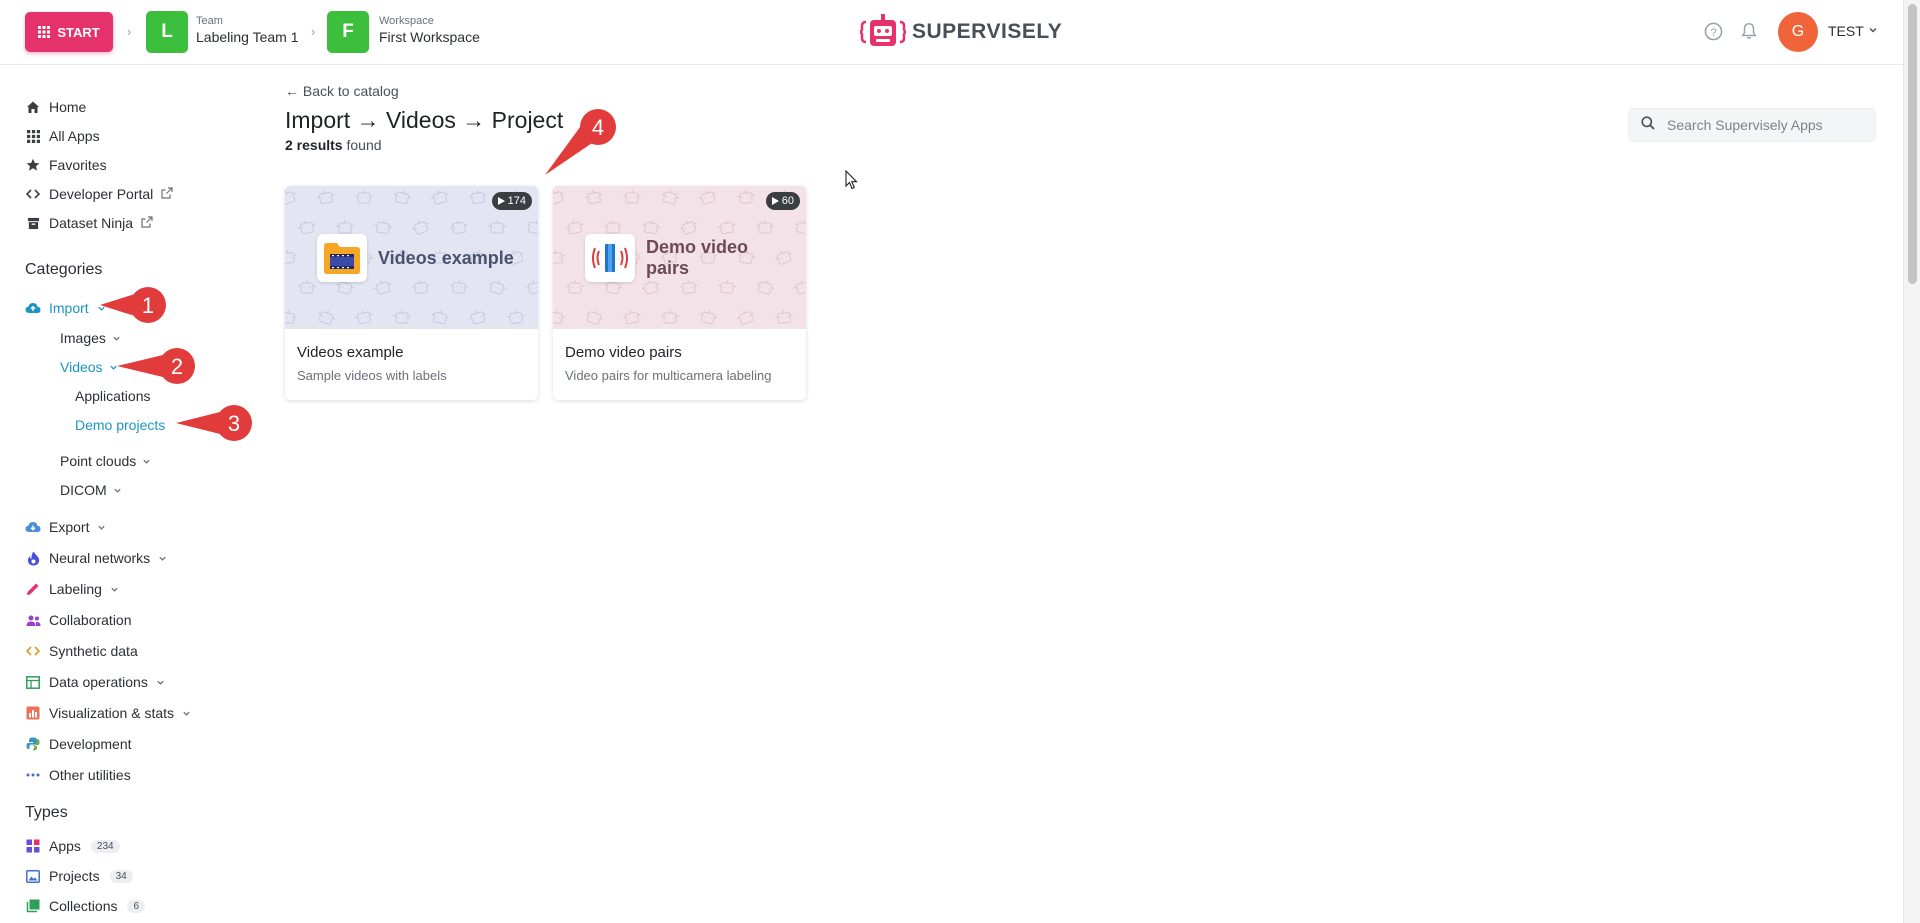  I want to click on box-icon, so click(33, 223).